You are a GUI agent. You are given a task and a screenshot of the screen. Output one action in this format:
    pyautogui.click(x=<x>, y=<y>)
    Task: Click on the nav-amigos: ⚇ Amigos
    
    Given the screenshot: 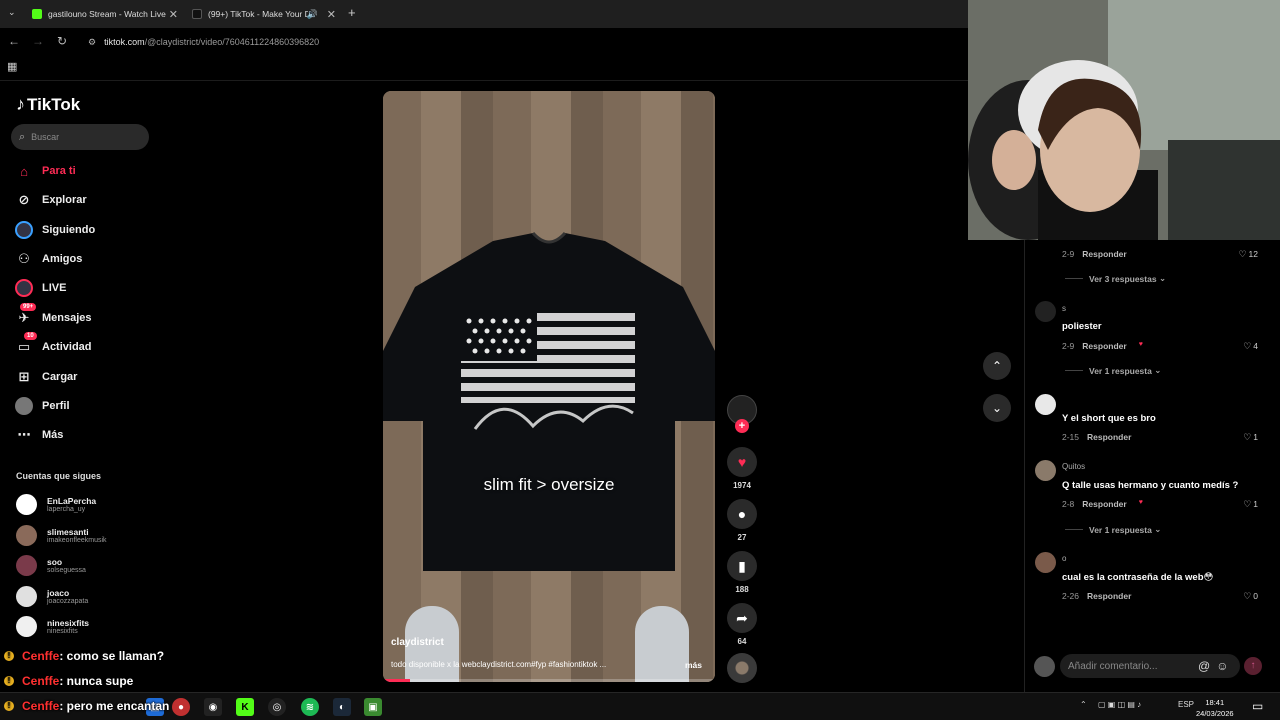 What is the action you would take?
    pyautogui.click(x=48, y=259)
    